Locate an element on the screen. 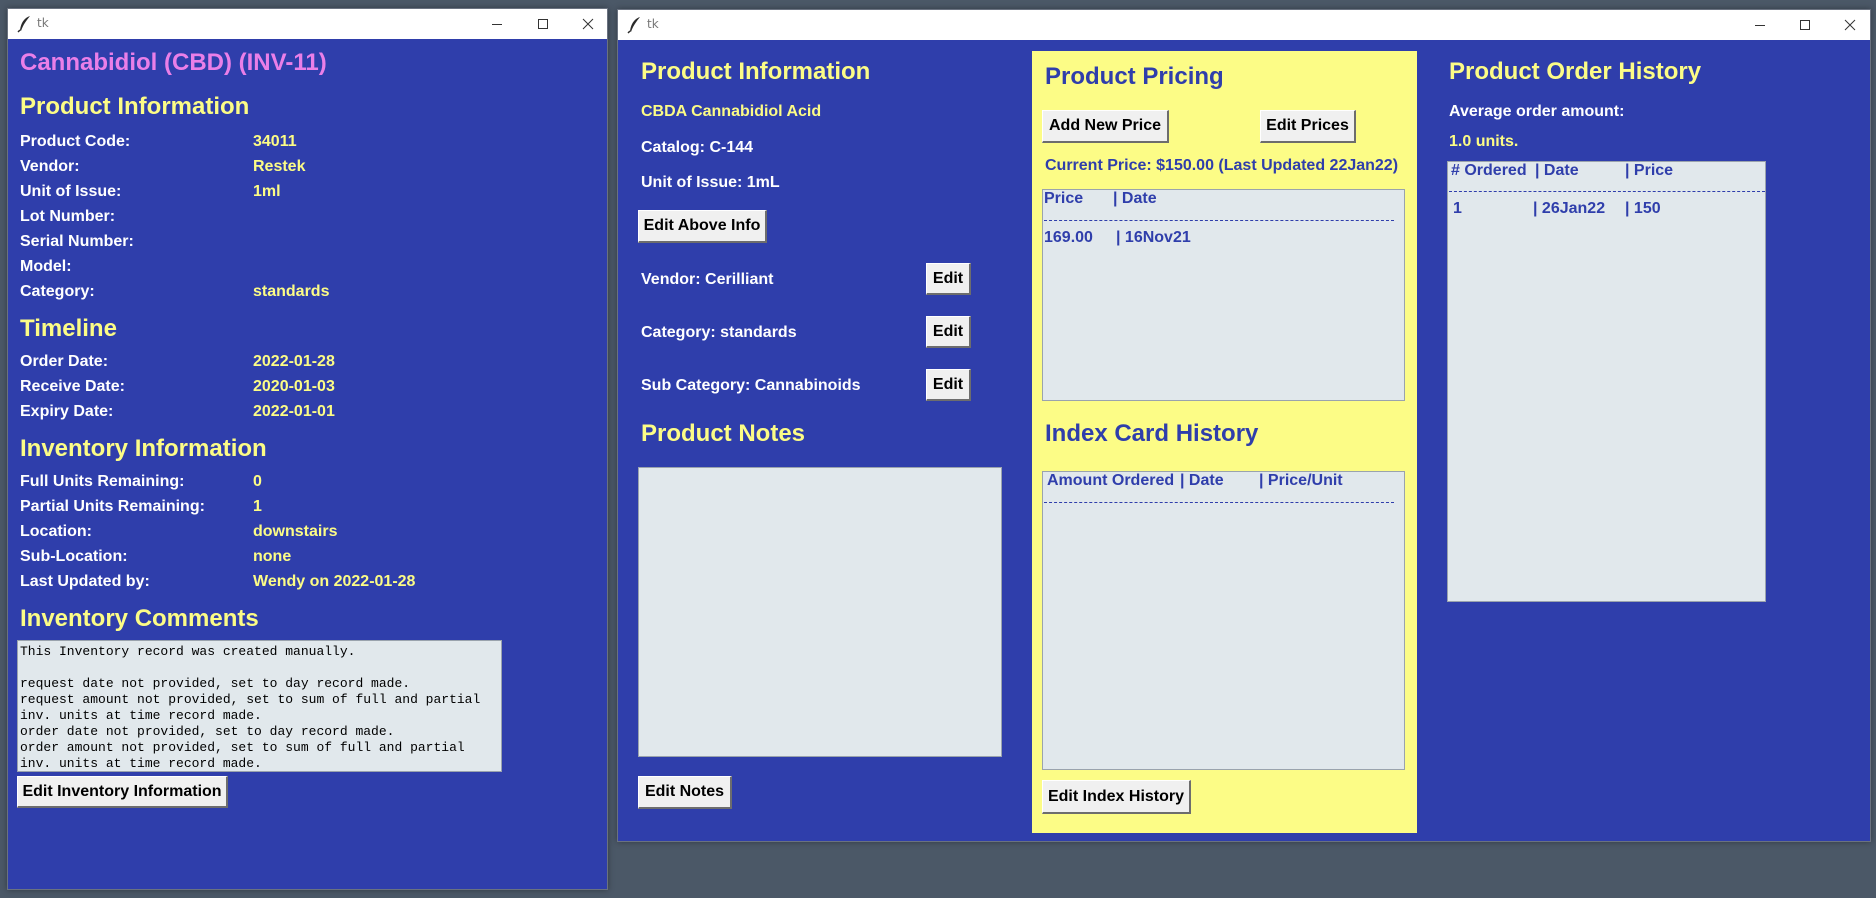 Image resolution: width=1876 pixels, height=898 pixels. left-titlebar: tk is located at coordinates (307, 24).